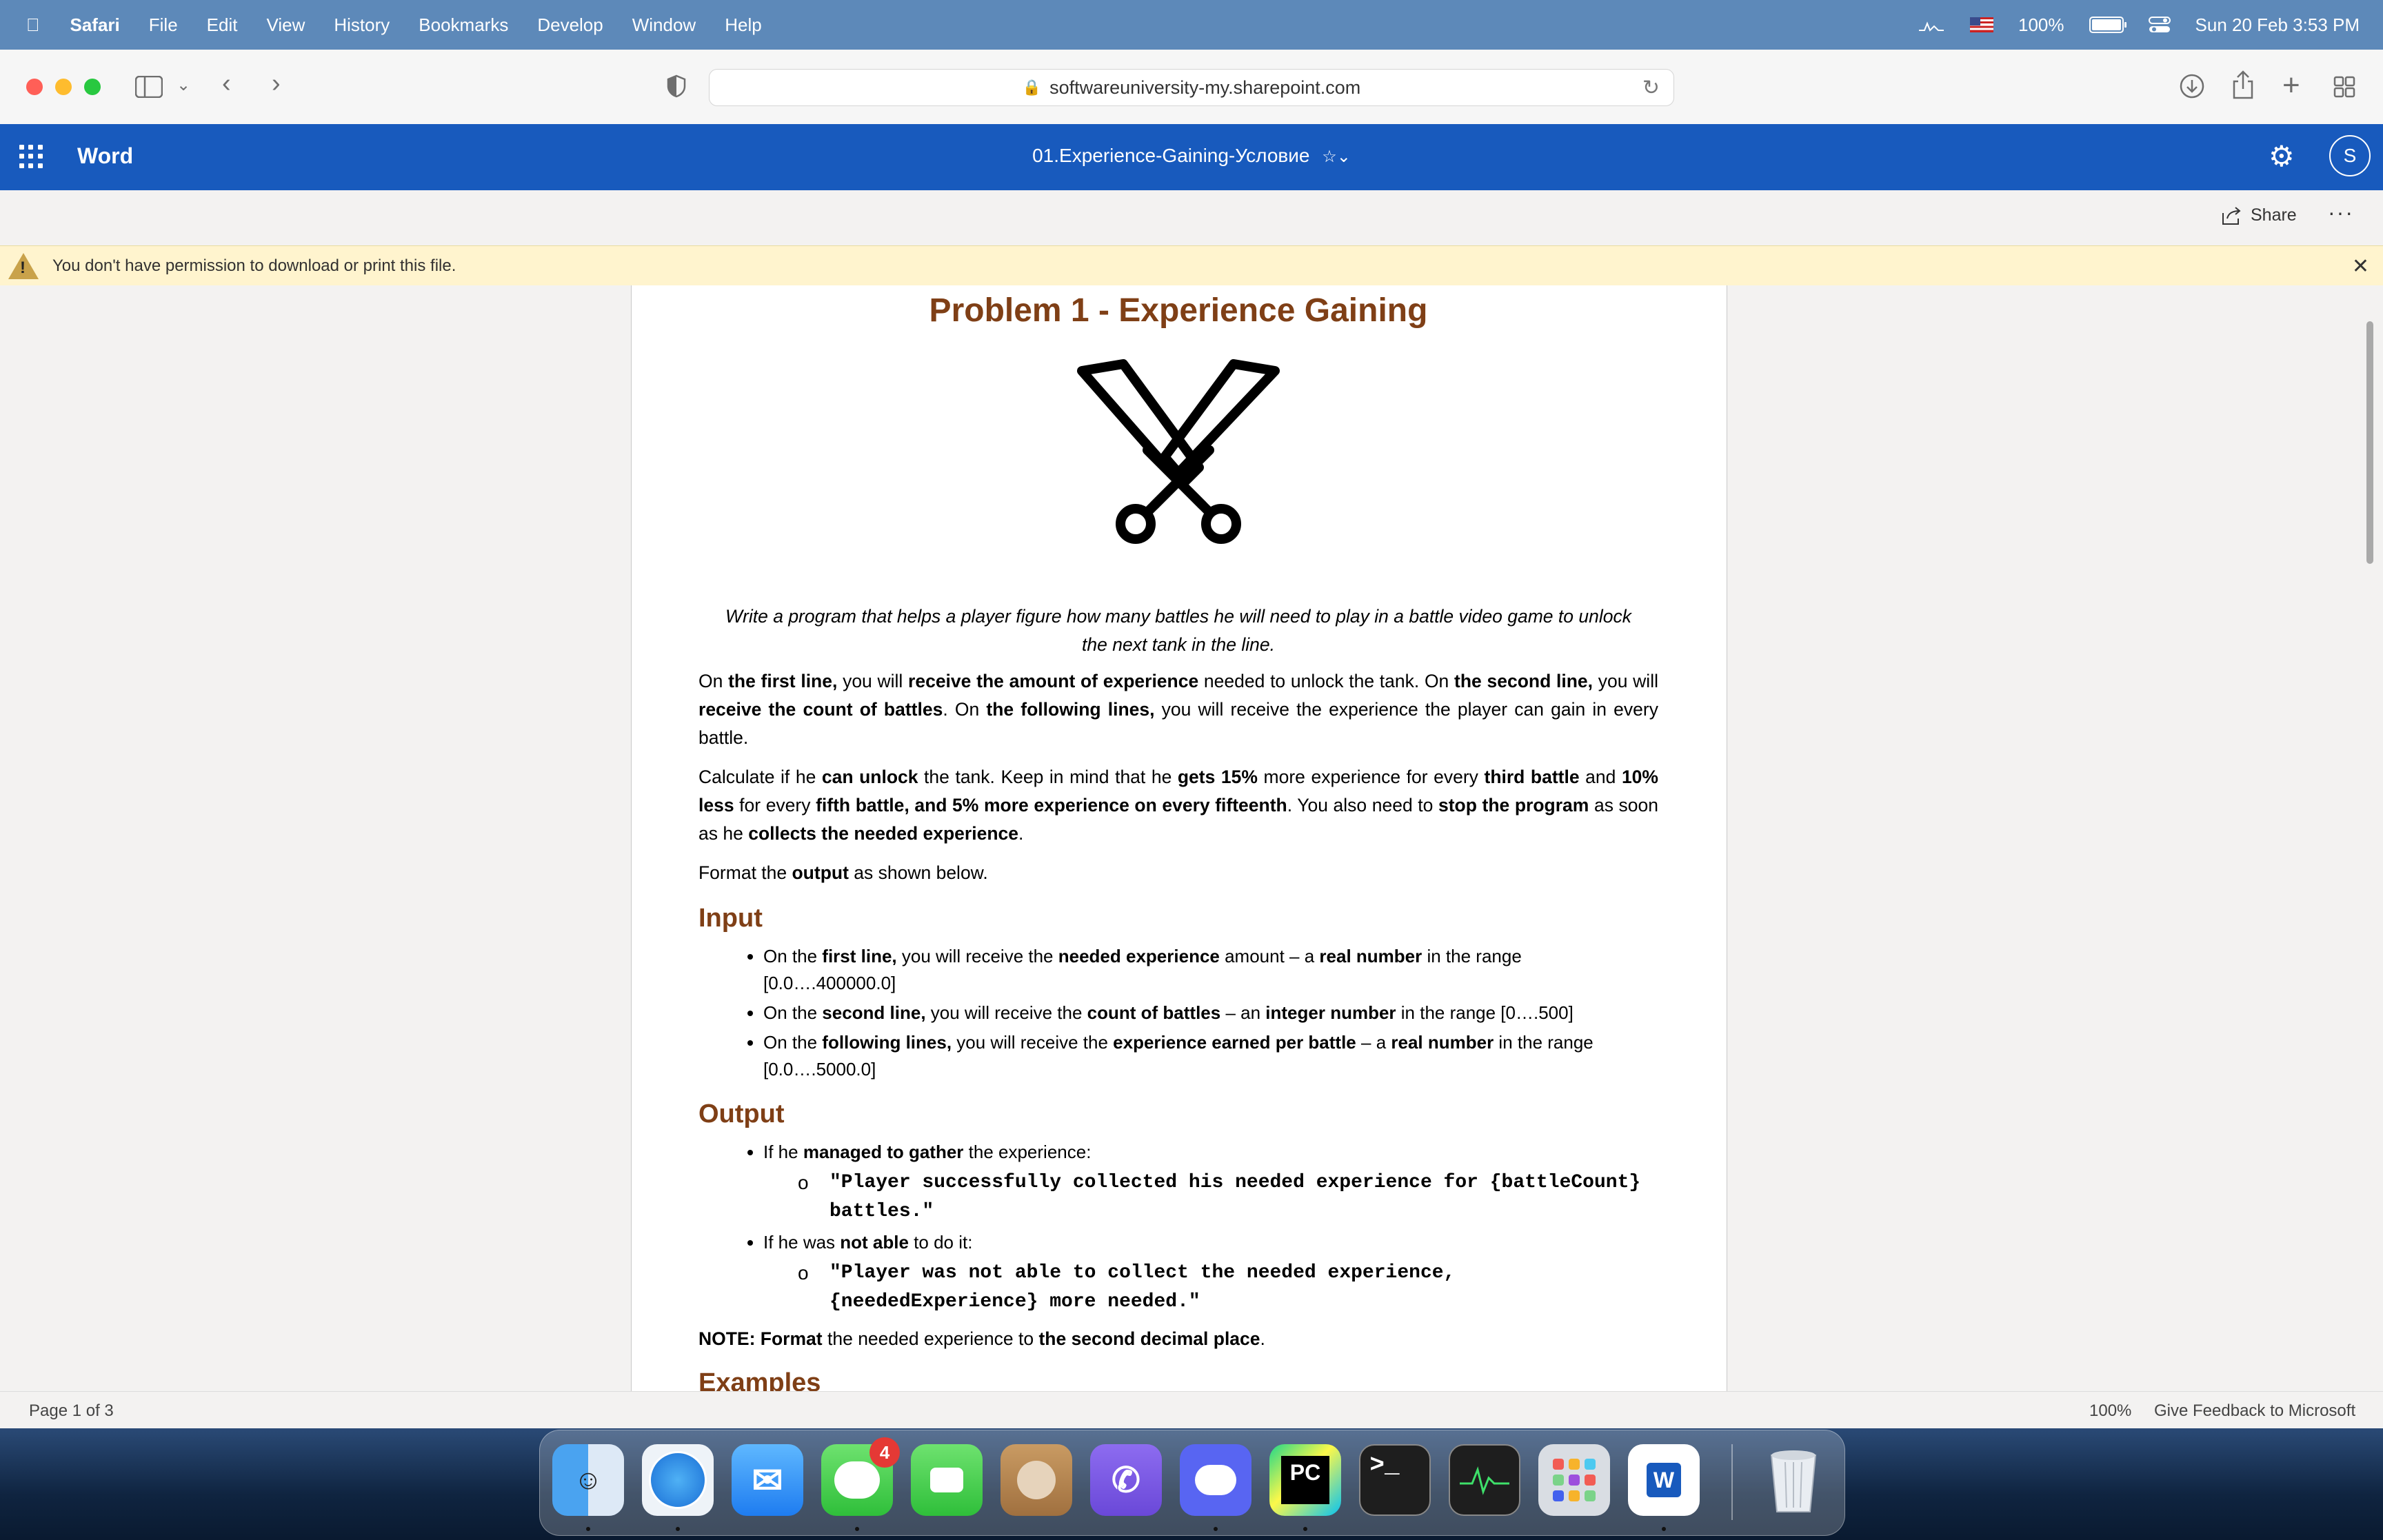 This screenshot has width=2383, height=1540. Describe the element at coordinates (1371, 777) in the screenshot. I see `text-run: more experience for every` at that location.